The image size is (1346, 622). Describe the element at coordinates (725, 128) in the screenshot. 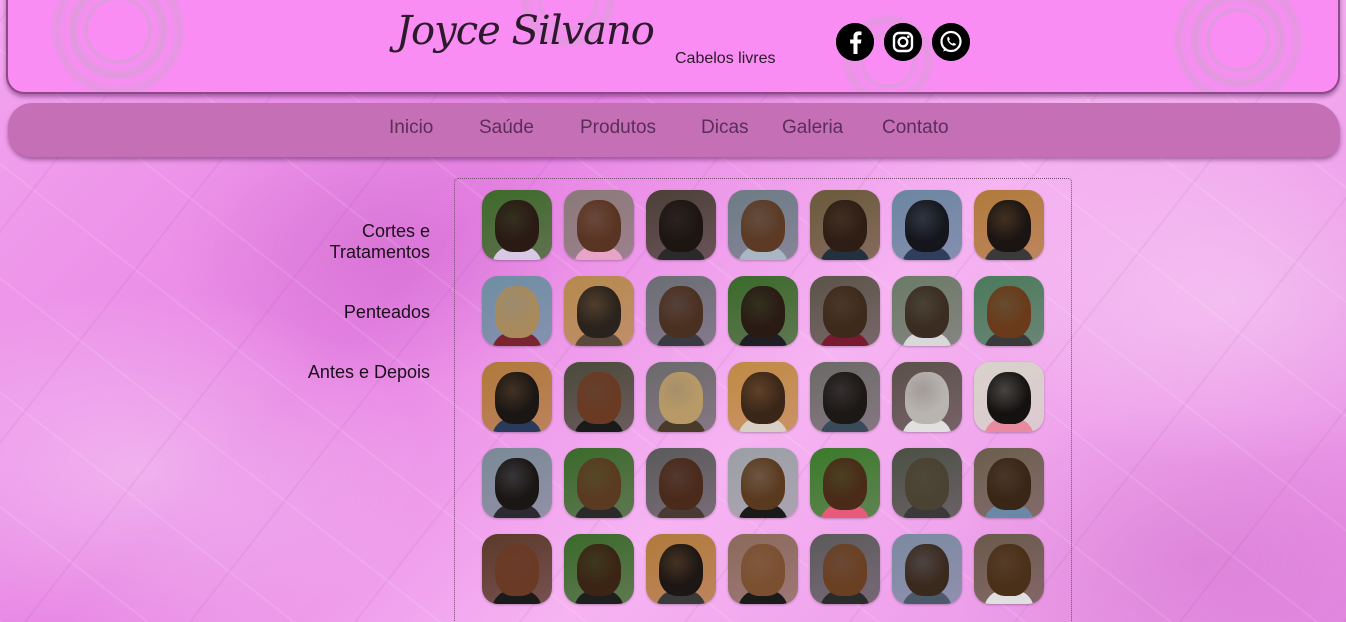

I see `nav-dicas: Dicas` at that location.